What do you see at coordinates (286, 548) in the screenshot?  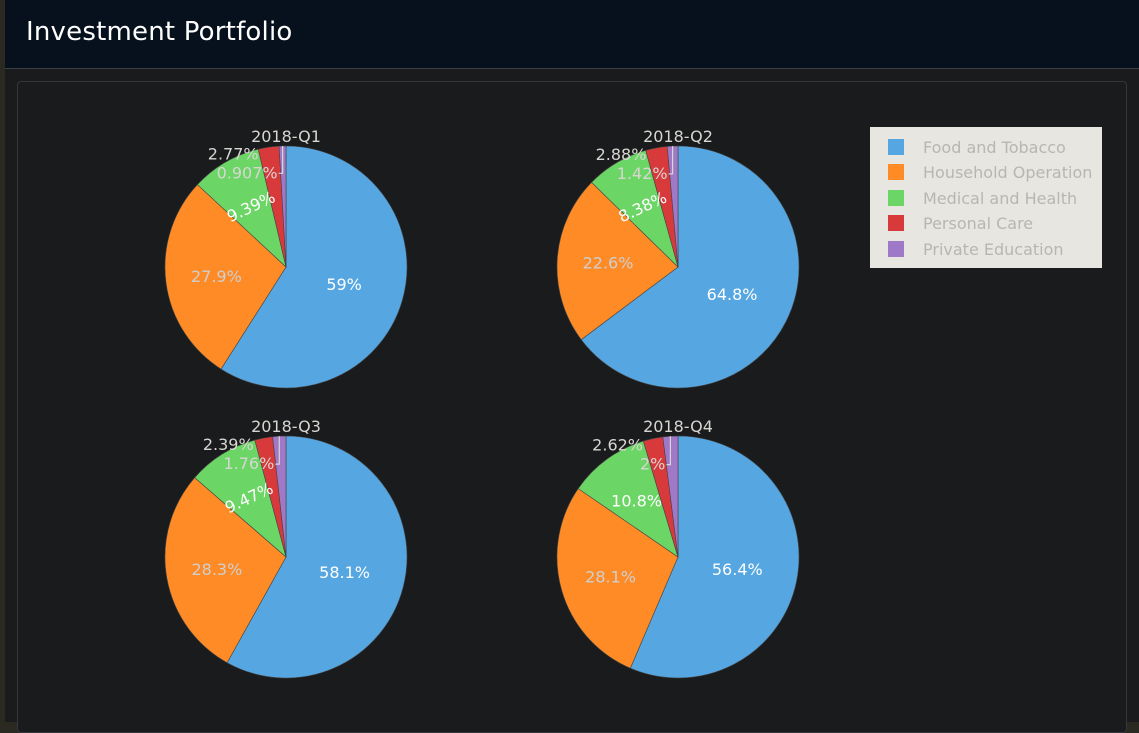 I see `pie-chart: 2018-Q358.1%28.3%9.47%2.39%1.76%` at bounding box center [286, 548].